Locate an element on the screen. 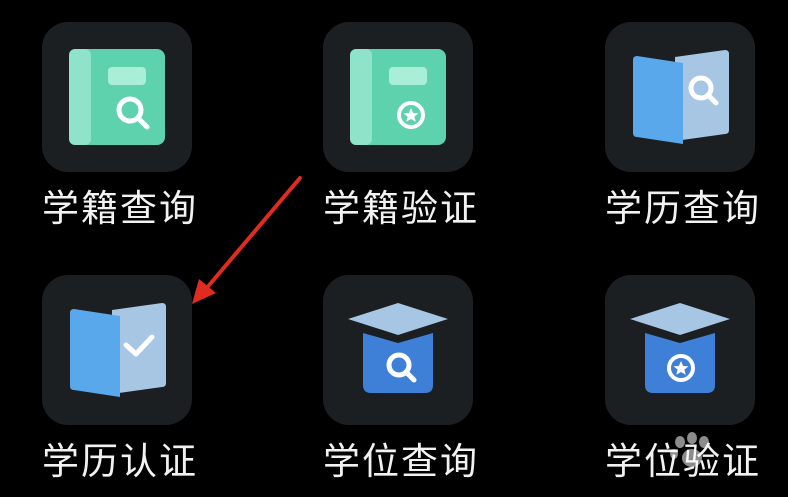  app-tile-xueji-yanzheng is located at coordinates (398, 97).